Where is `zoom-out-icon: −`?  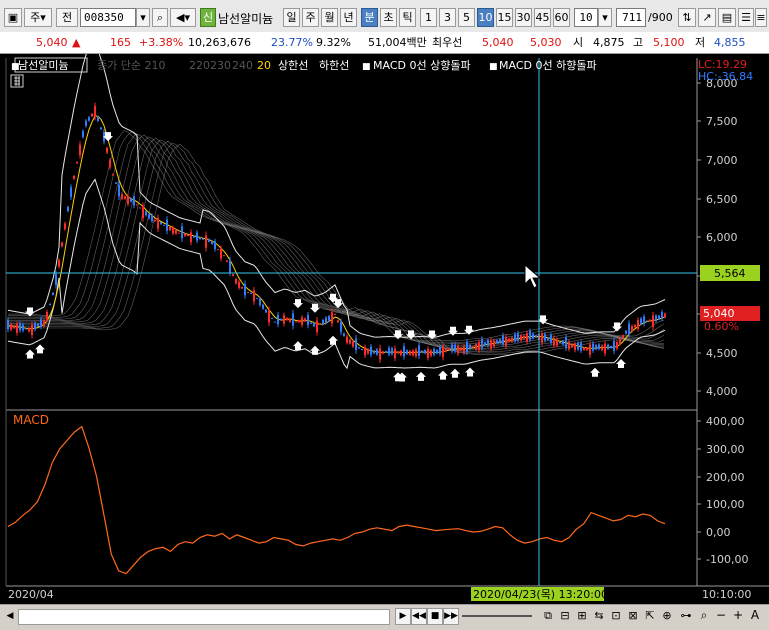
zoom-out-icon: − is located at coordinates (721, 615).